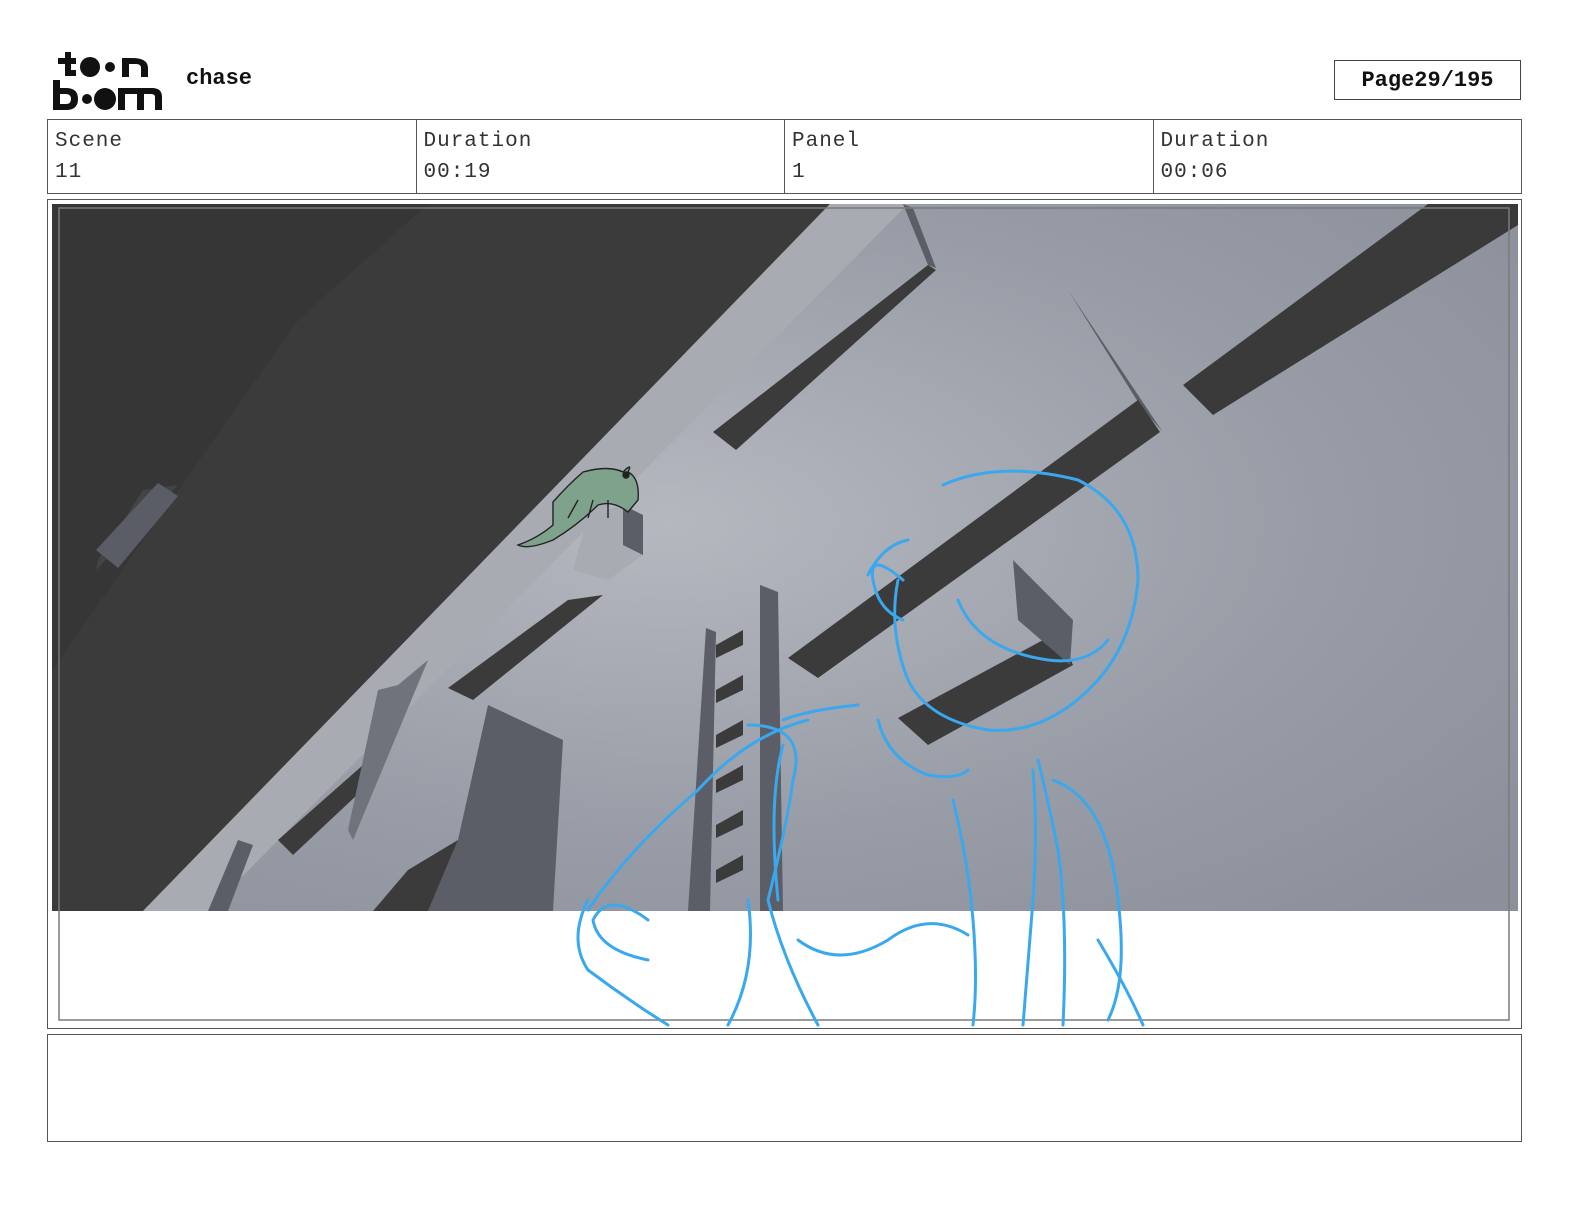 The image size is (1584, 1224). I want to click on scene-label: Scene, so click(89, 141).